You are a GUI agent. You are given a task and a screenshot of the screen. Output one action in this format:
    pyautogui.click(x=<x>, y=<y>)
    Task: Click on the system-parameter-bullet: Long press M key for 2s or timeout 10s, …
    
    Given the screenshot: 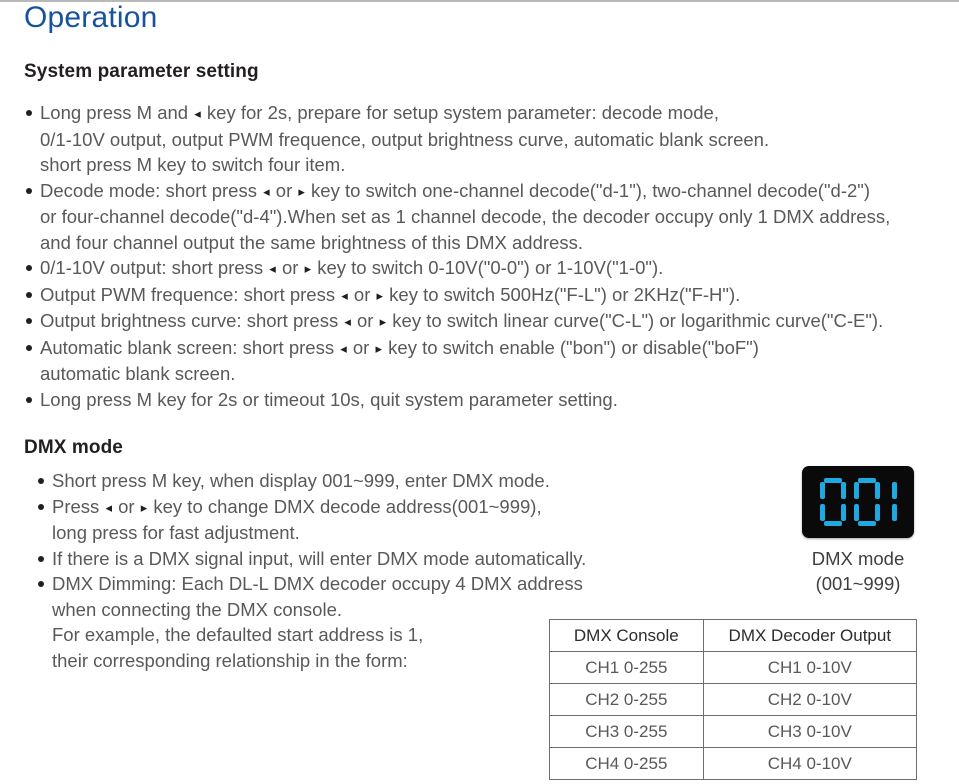 What is the action you would take?
    pyautogui.click(x=484, y=400)
    